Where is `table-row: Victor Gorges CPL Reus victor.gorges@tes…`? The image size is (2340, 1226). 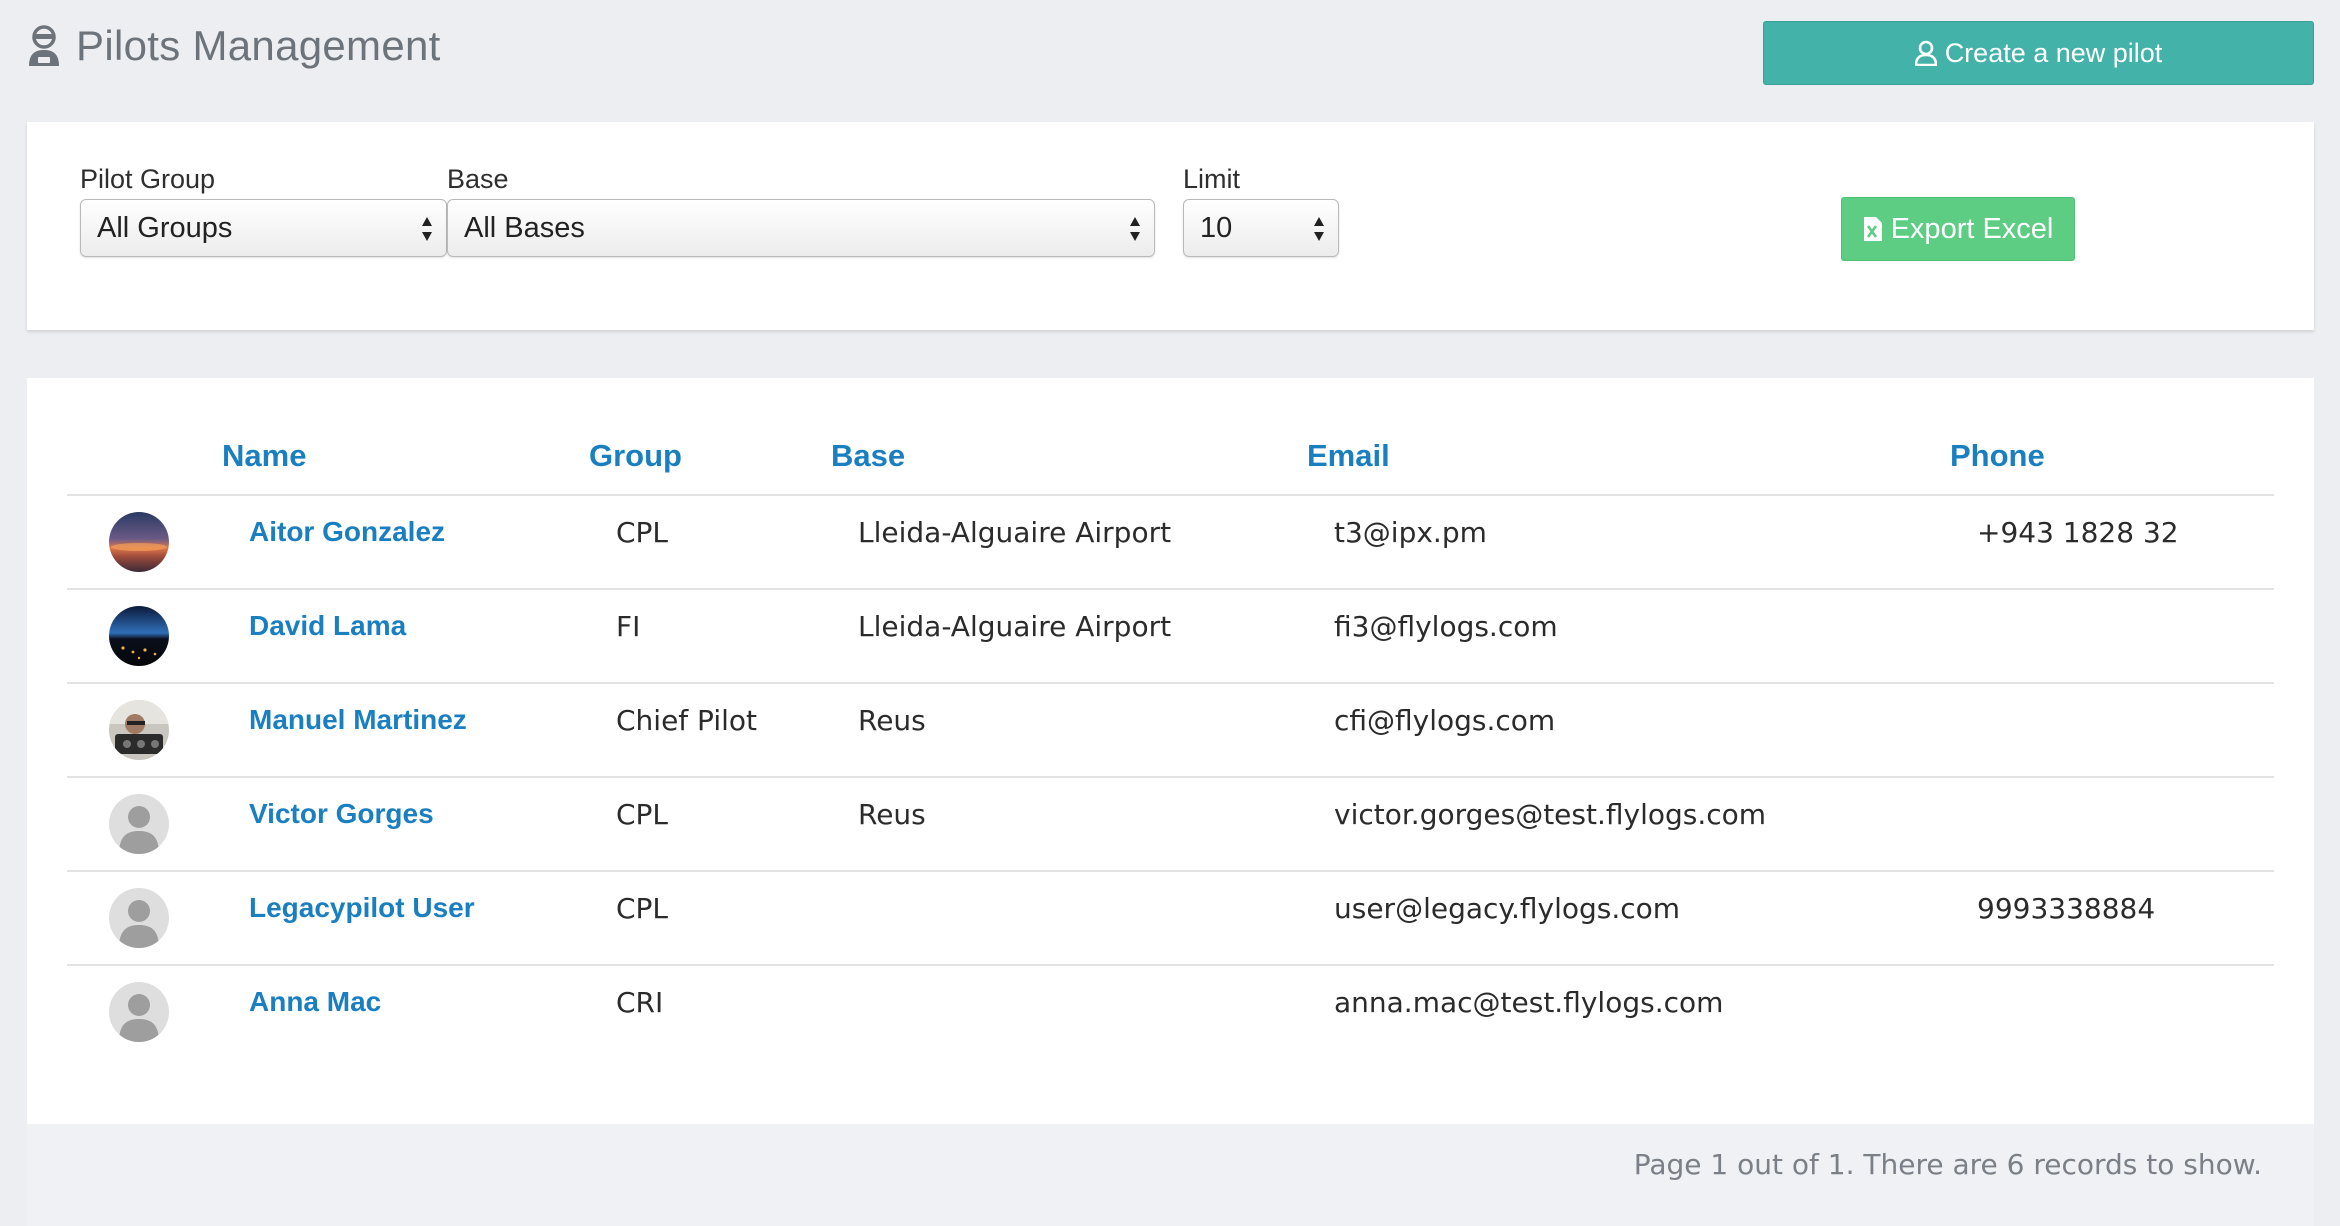 table-row: Victor Gorges CPL Reus victor.gorges@tes… is located at coordinates (1170, 825).